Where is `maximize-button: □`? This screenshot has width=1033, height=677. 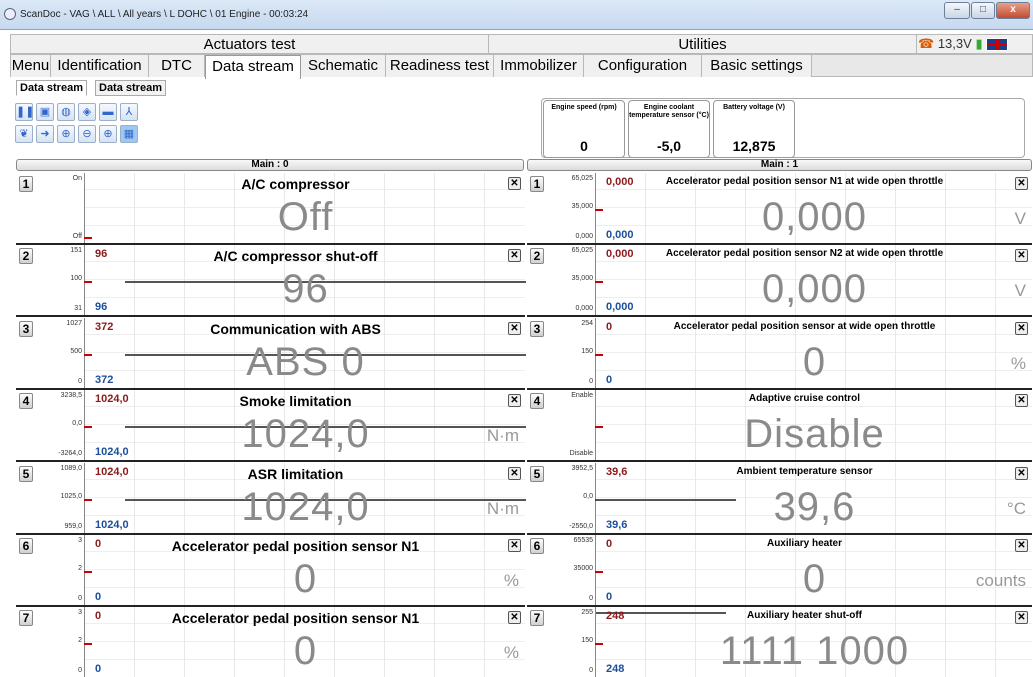
maximize-button: □ is located at coordinates (983, 10).